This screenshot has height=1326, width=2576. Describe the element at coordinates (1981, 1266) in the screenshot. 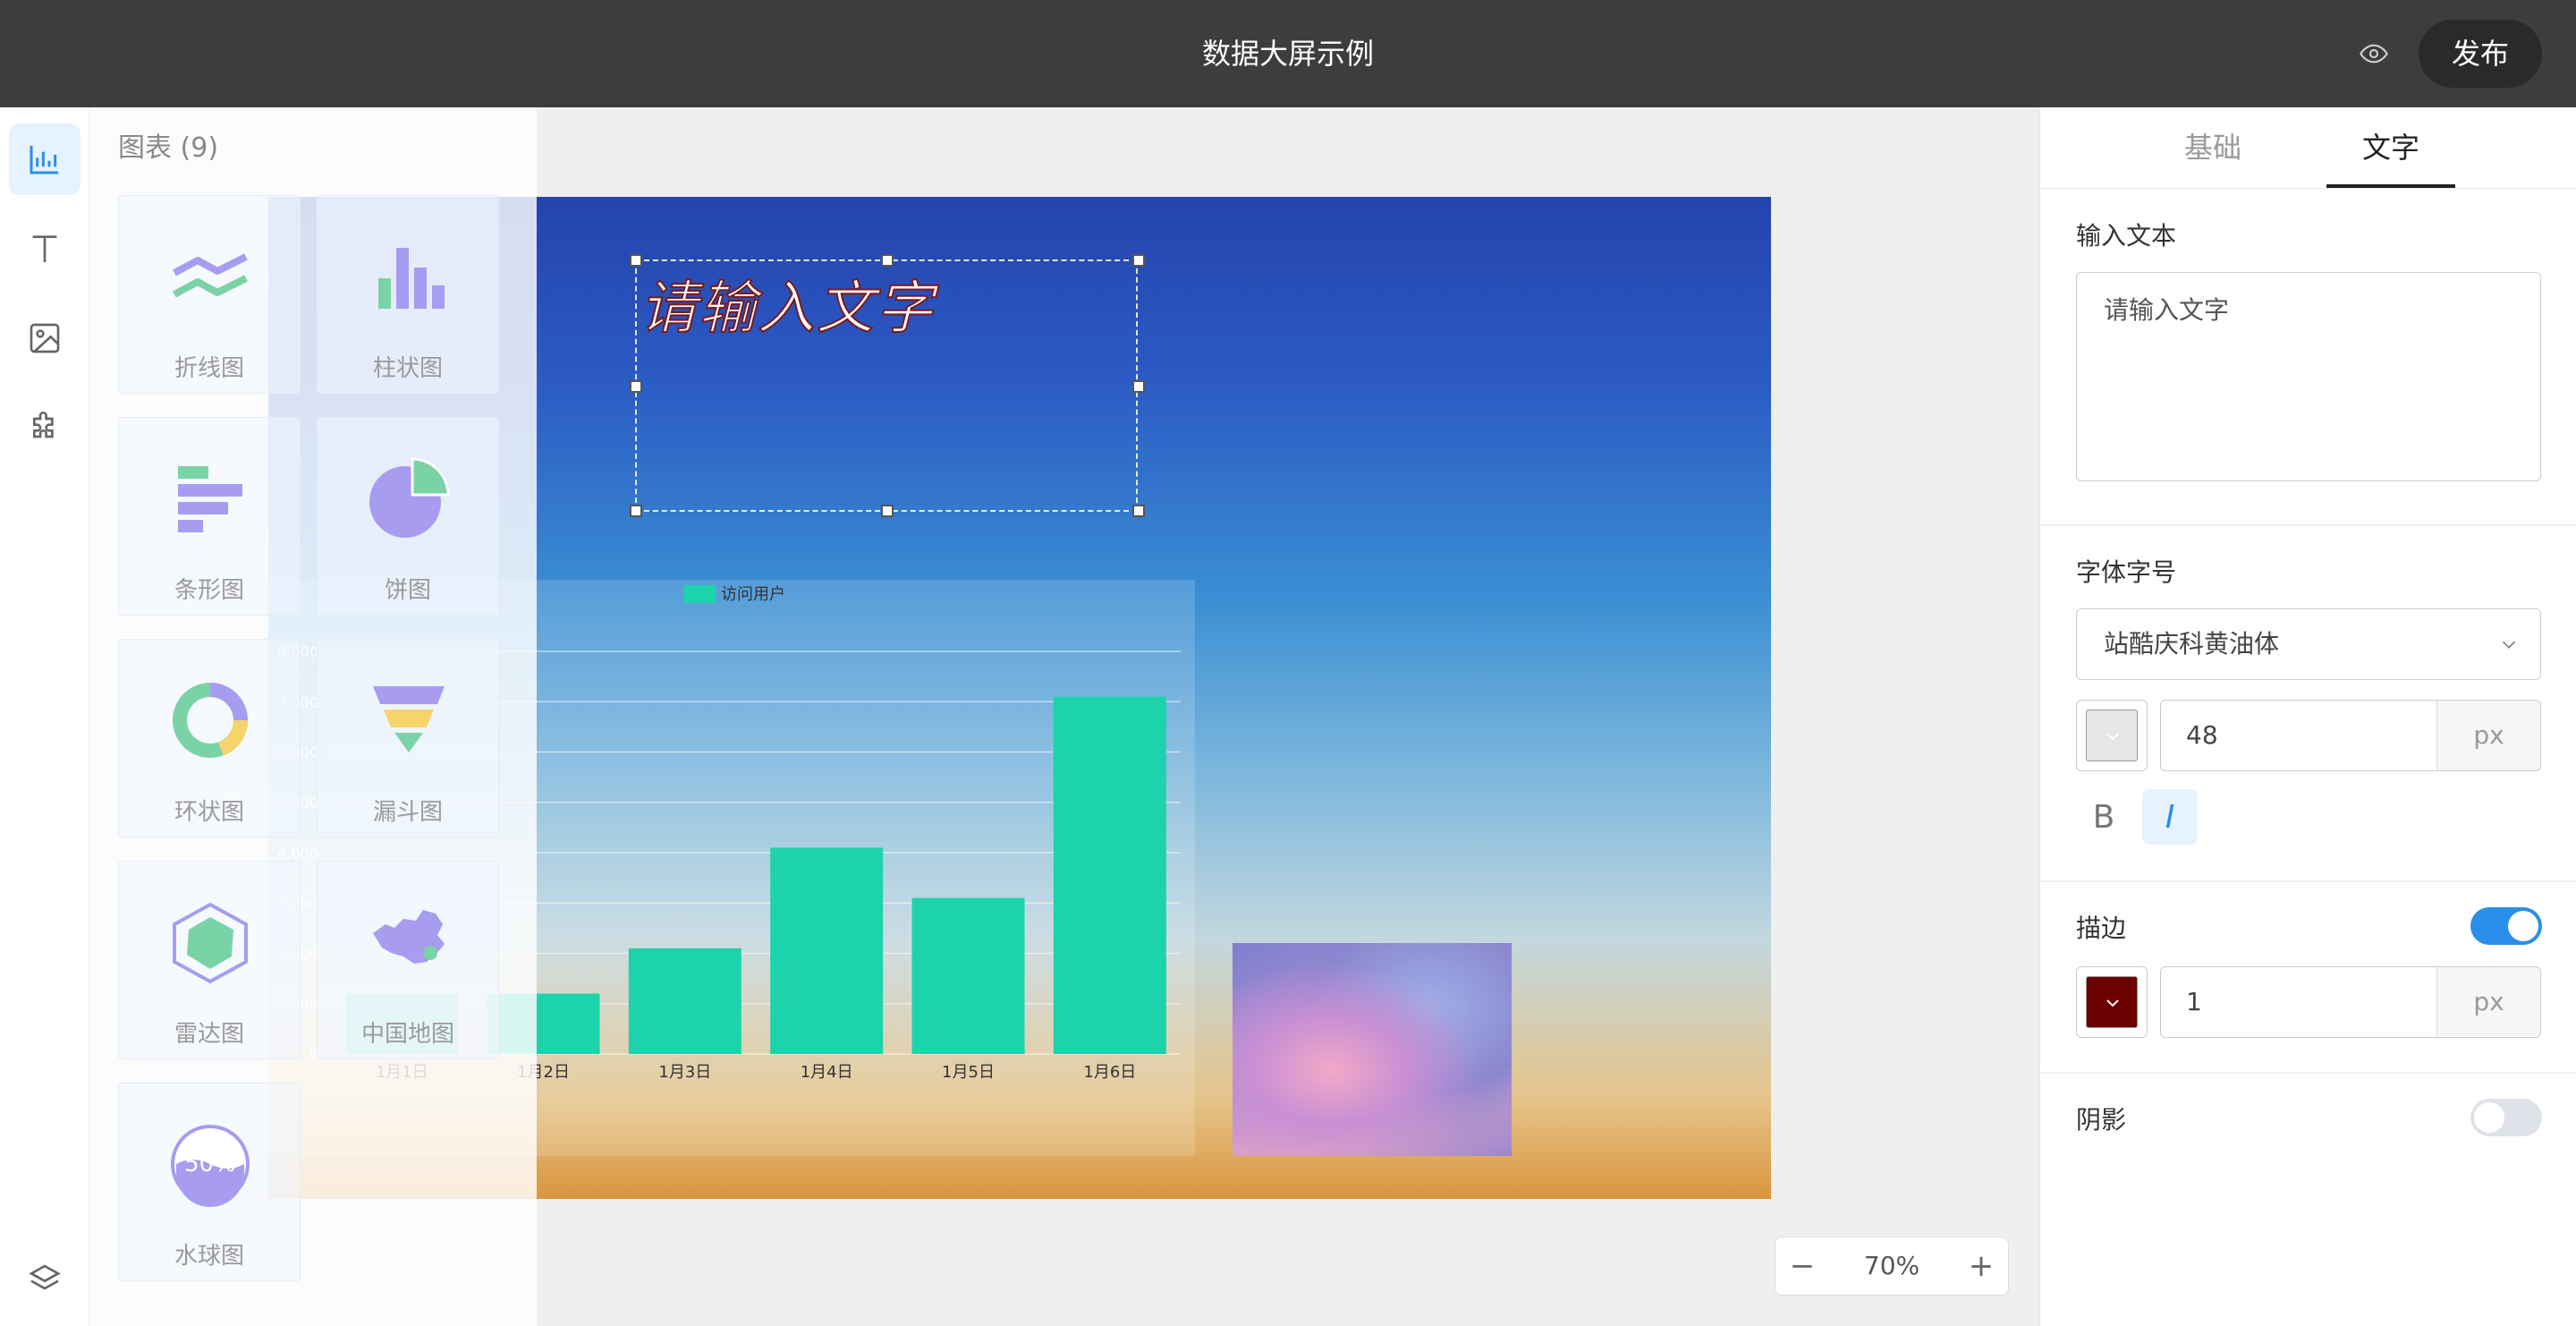

I see `zoom-in-button: +` at that location.